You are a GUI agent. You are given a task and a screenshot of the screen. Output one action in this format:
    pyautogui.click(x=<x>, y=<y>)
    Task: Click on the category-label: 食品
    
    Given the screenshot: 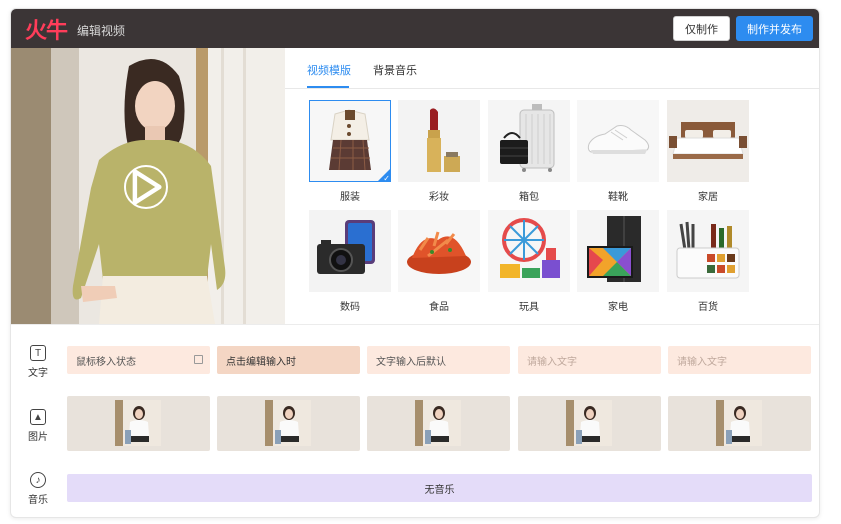 What is the action you would take?
    pyautogui.click(x=439, y=307)
    